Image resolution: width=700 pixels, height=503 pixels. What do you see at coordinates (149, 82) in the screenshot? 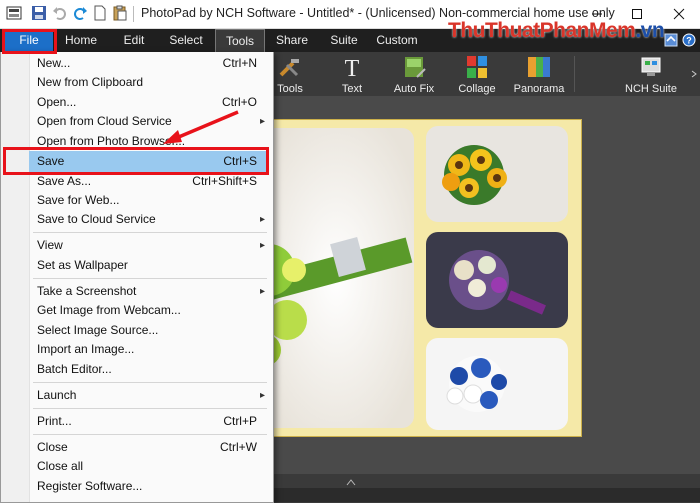
I see `menu-item-new-from-clipboard: New from Clipboard` at bounding box center [149, 82].